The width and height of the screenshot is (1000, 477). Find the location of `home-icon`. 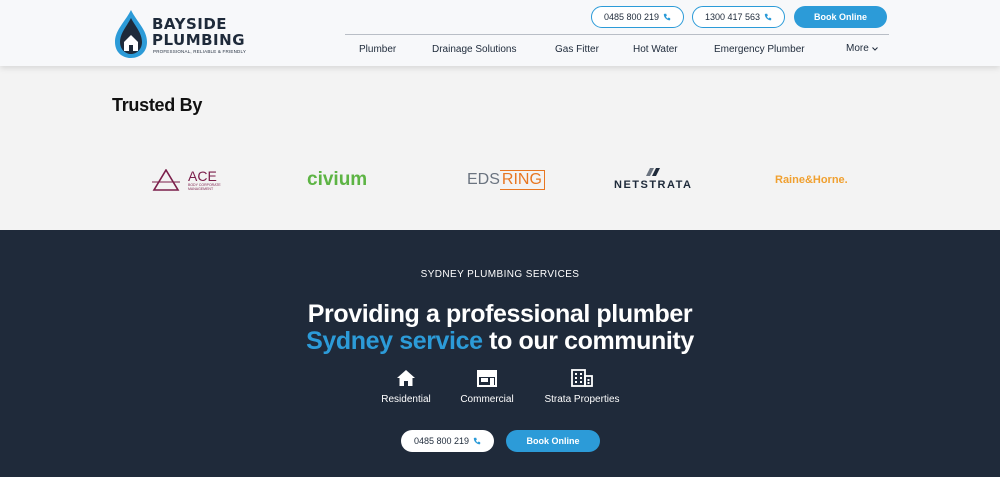

home-icon is located at coordinates (406, 378).